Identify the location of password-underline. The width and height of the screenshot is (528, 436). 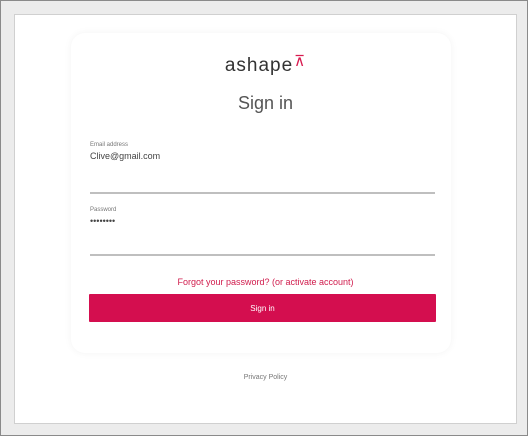
(262, 255).